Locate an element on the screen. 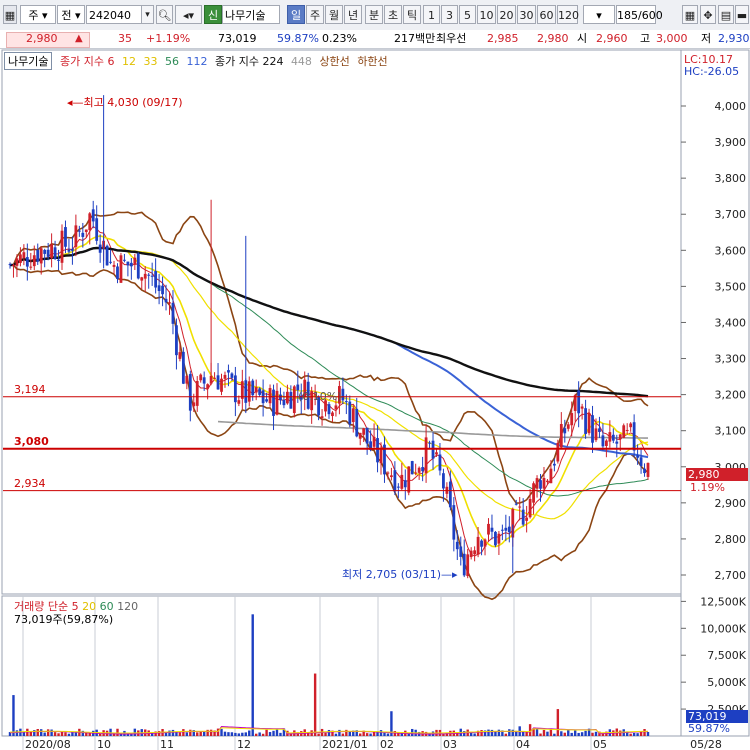 This screenshot has width=750, height=750. volume-legend-ma120: 120 is located at coordinates (127, 606).